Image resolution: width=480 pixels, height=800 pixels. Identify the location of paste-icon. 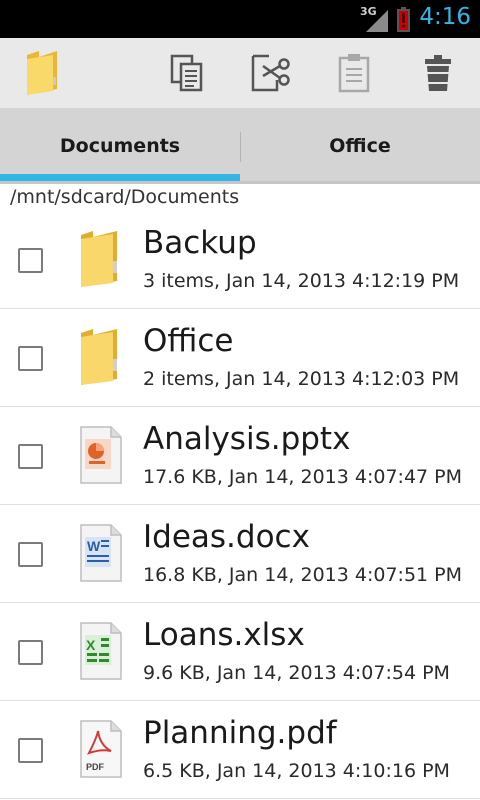
(354, 73).